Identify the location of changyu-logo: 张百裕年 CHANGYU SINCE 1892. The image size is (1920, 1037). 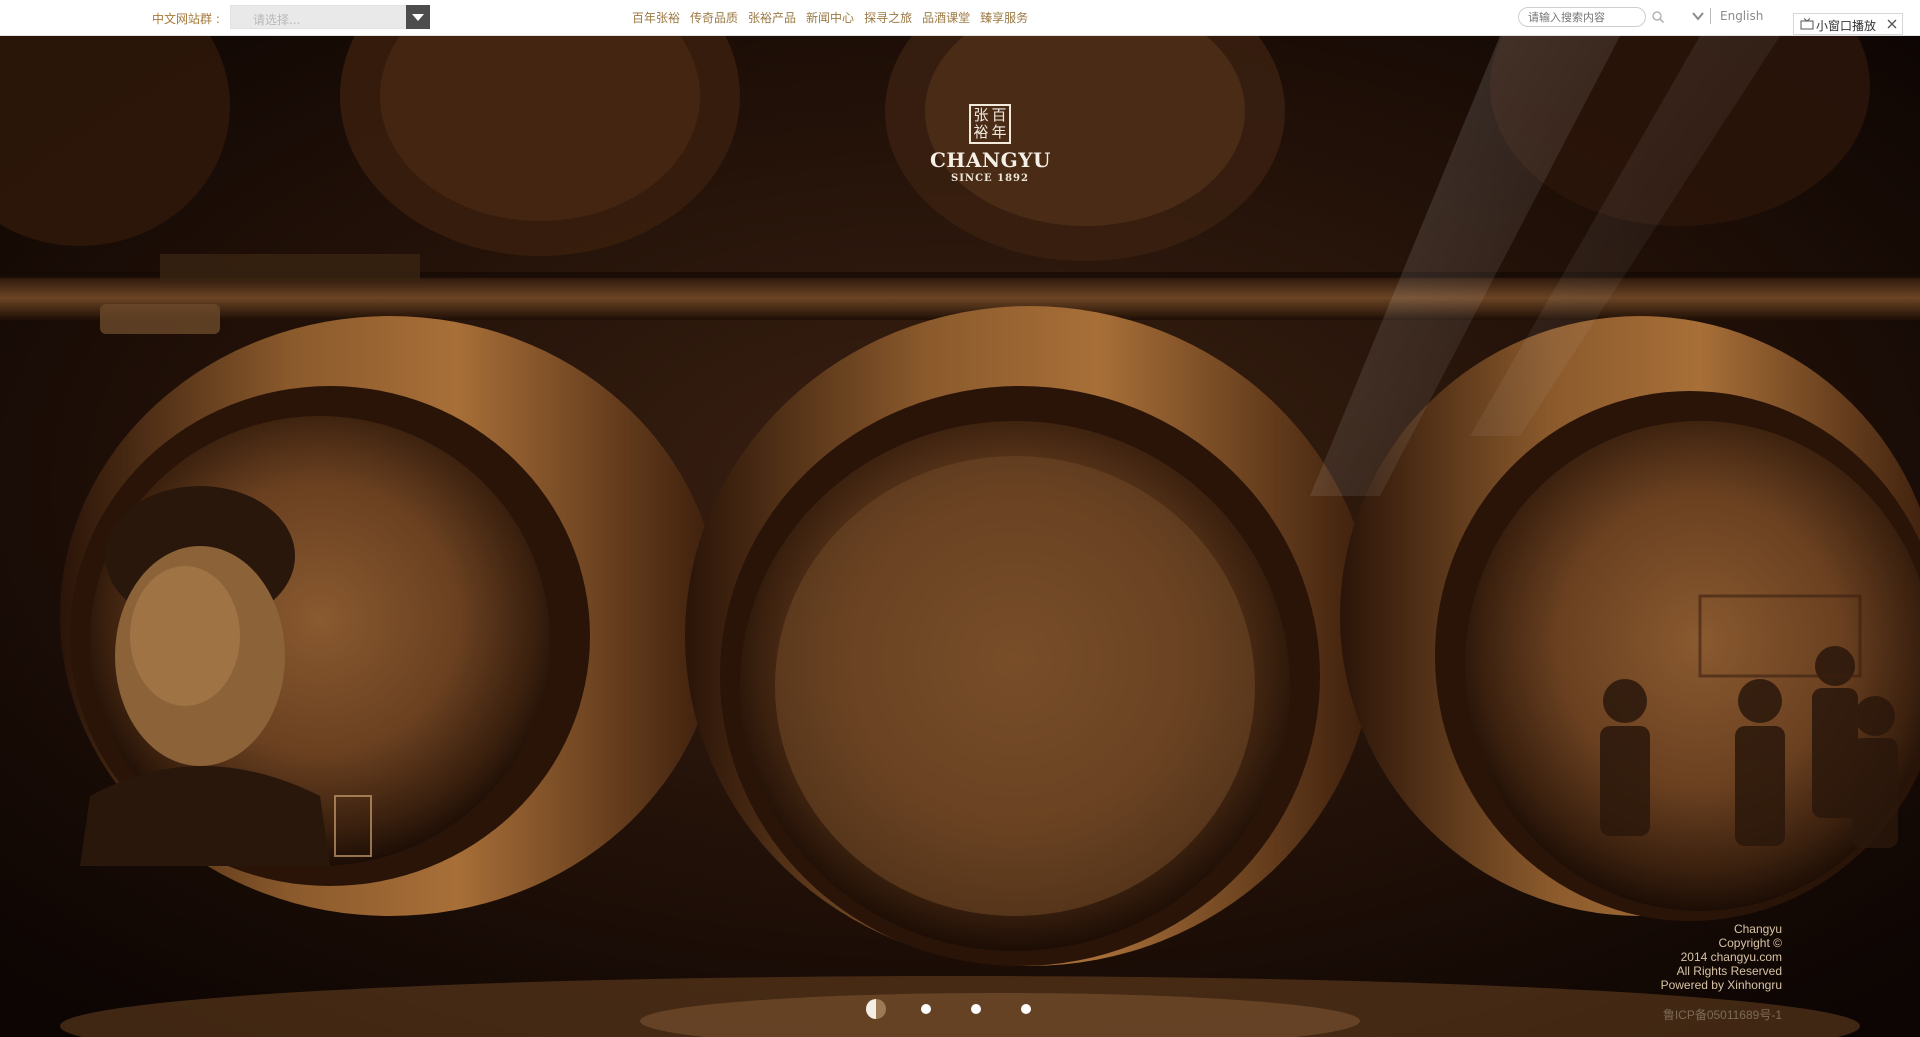
(990, 144).